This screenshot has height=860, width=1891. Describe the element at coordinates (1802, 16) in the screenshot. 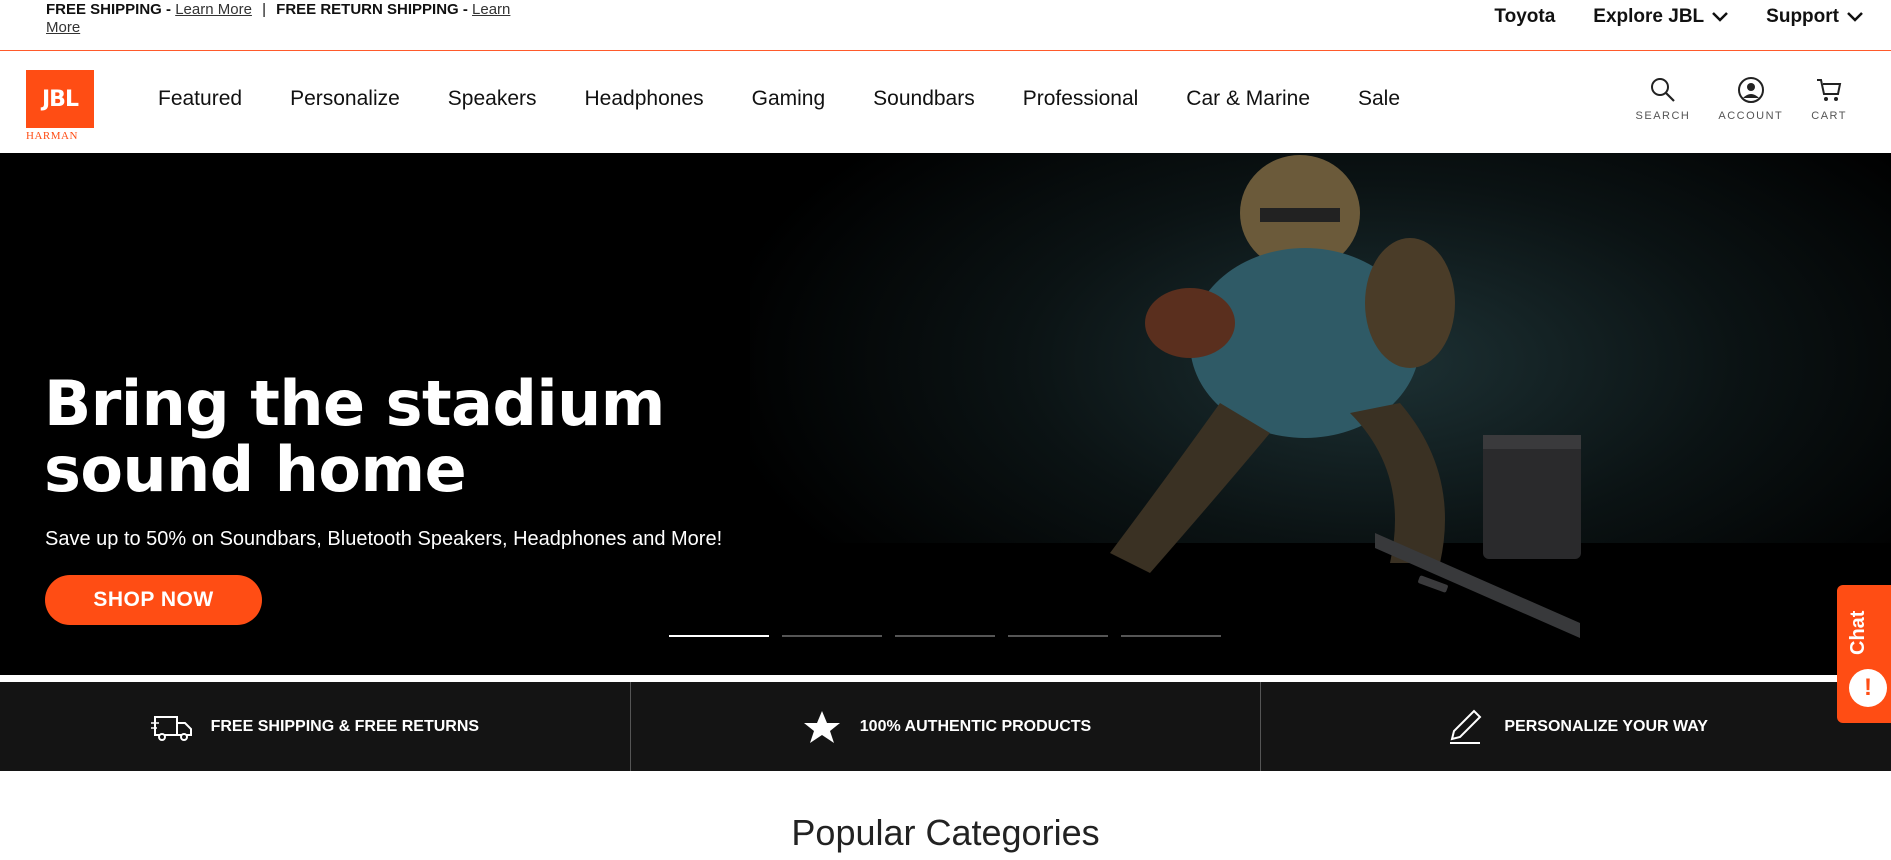

I see `support-label: Support` at that location.